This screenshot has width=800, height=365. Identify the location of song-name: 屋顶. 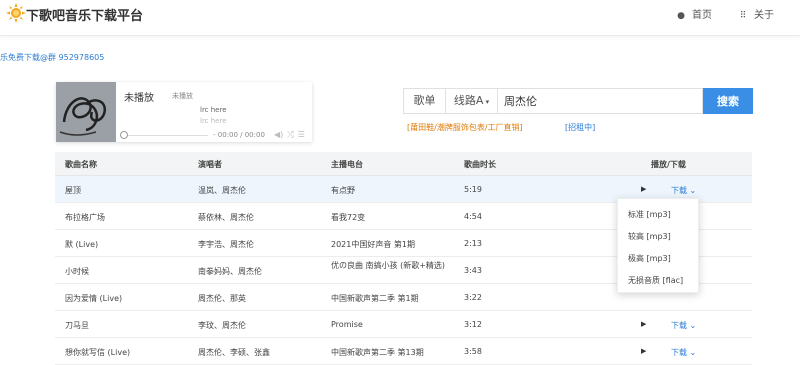
(73, 190).